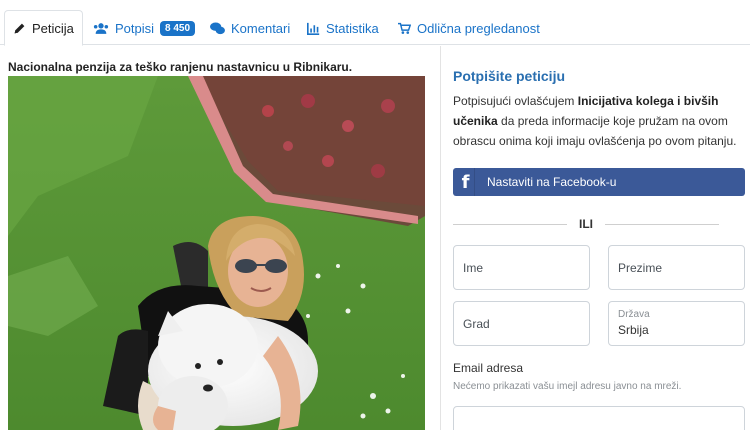 This screenshot has height=430, width=750. I want to click on city-placeholder: Grad, so click(476, 324).